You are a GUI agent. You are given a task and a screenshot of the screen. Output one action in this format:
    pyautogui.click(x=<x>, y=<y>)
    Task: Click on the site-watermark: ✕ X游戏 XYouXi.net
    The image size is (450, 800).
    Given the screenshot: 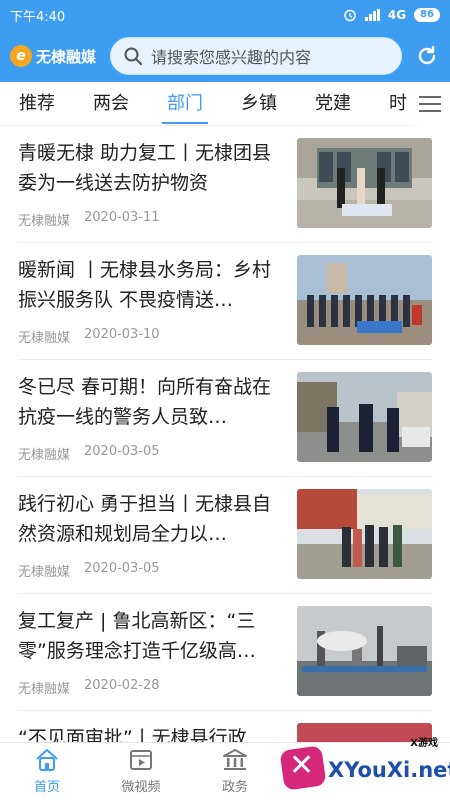 What is the action you would take?
    pyautogui.click(x=362, y=766)
    